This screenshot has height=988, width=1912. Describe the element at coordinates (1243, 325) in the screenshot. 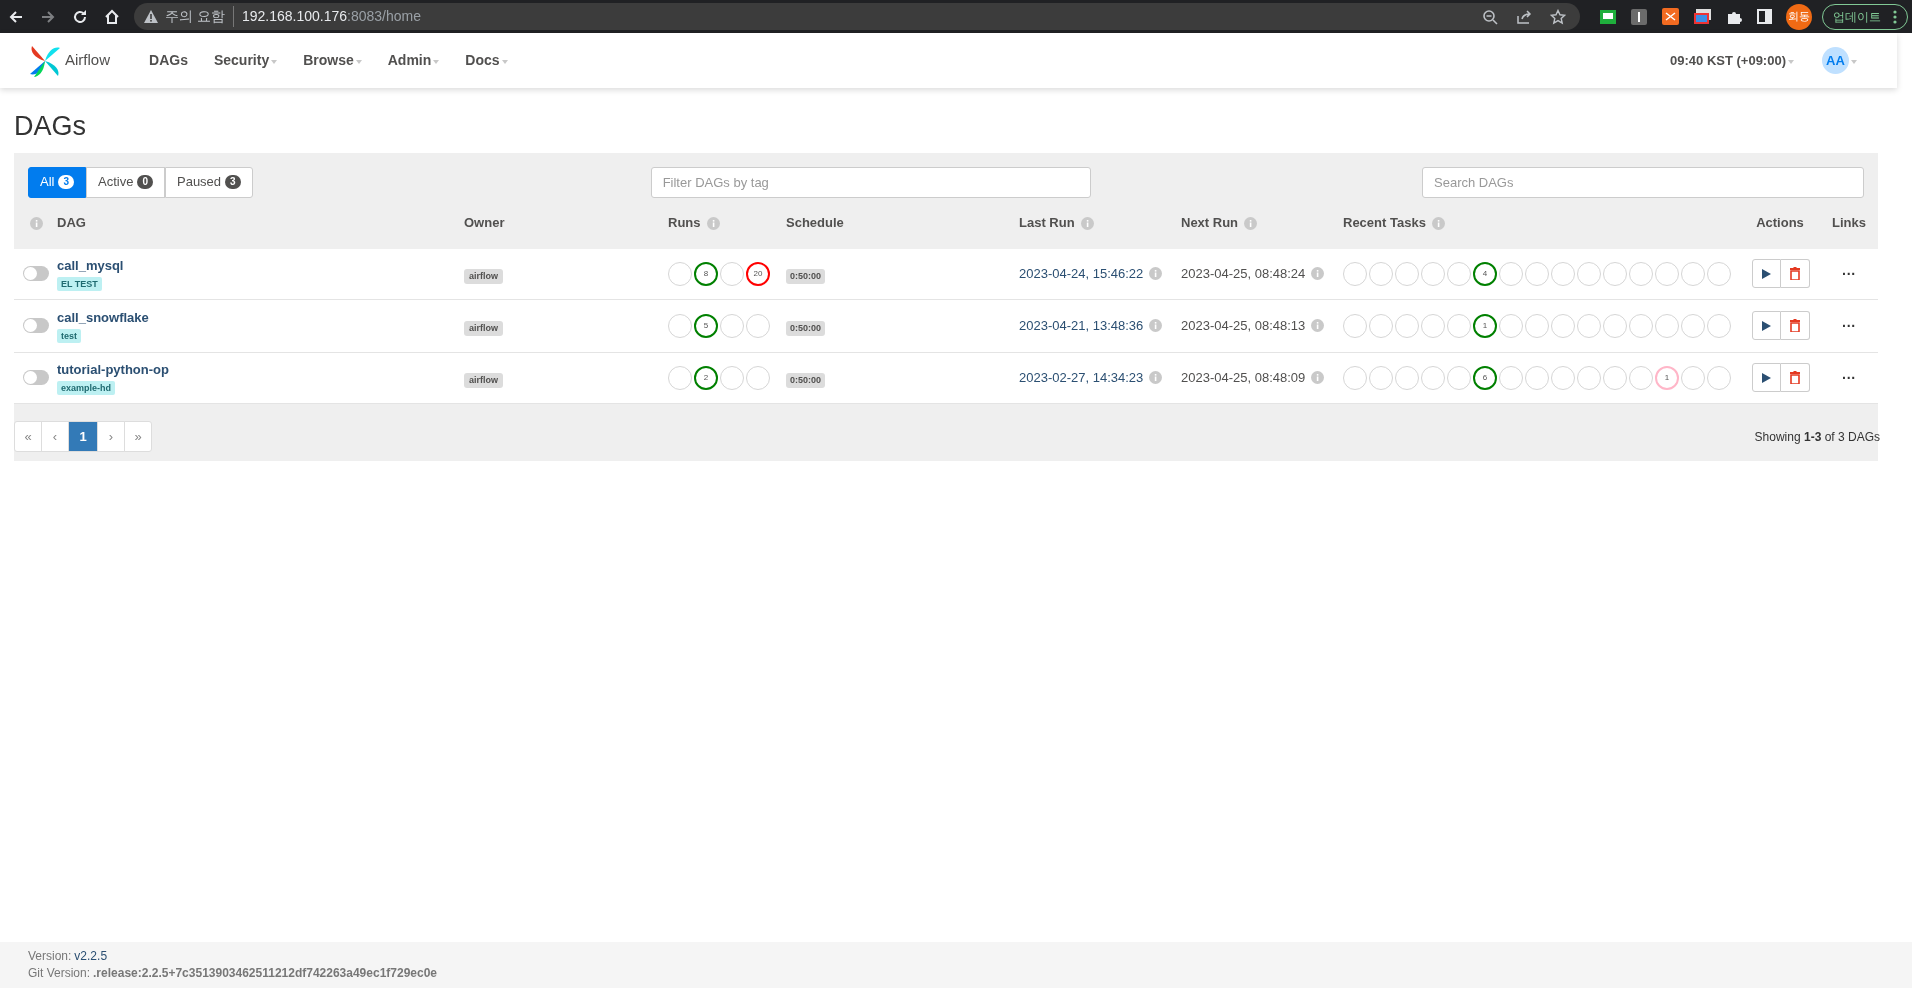

I see `next-run-text: 2023-04-25, 08:48:13` at that location.